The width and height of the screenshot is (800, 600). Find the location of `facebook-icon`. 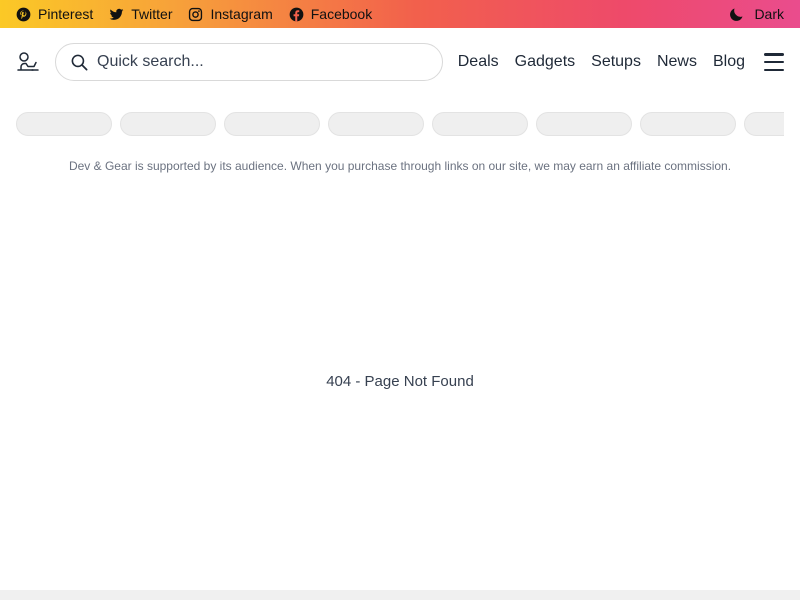

facebook-icon is located at coordinates (296, 14).